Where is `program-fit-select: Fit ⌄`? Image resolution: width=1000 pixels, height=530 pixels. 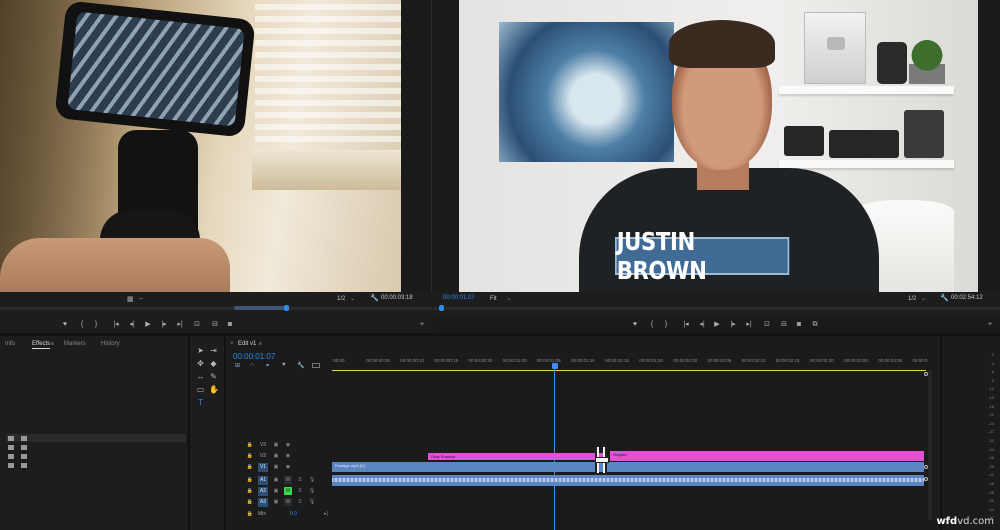
program-fit-select: Fit ⌄ is located at coordinates (500, 298).